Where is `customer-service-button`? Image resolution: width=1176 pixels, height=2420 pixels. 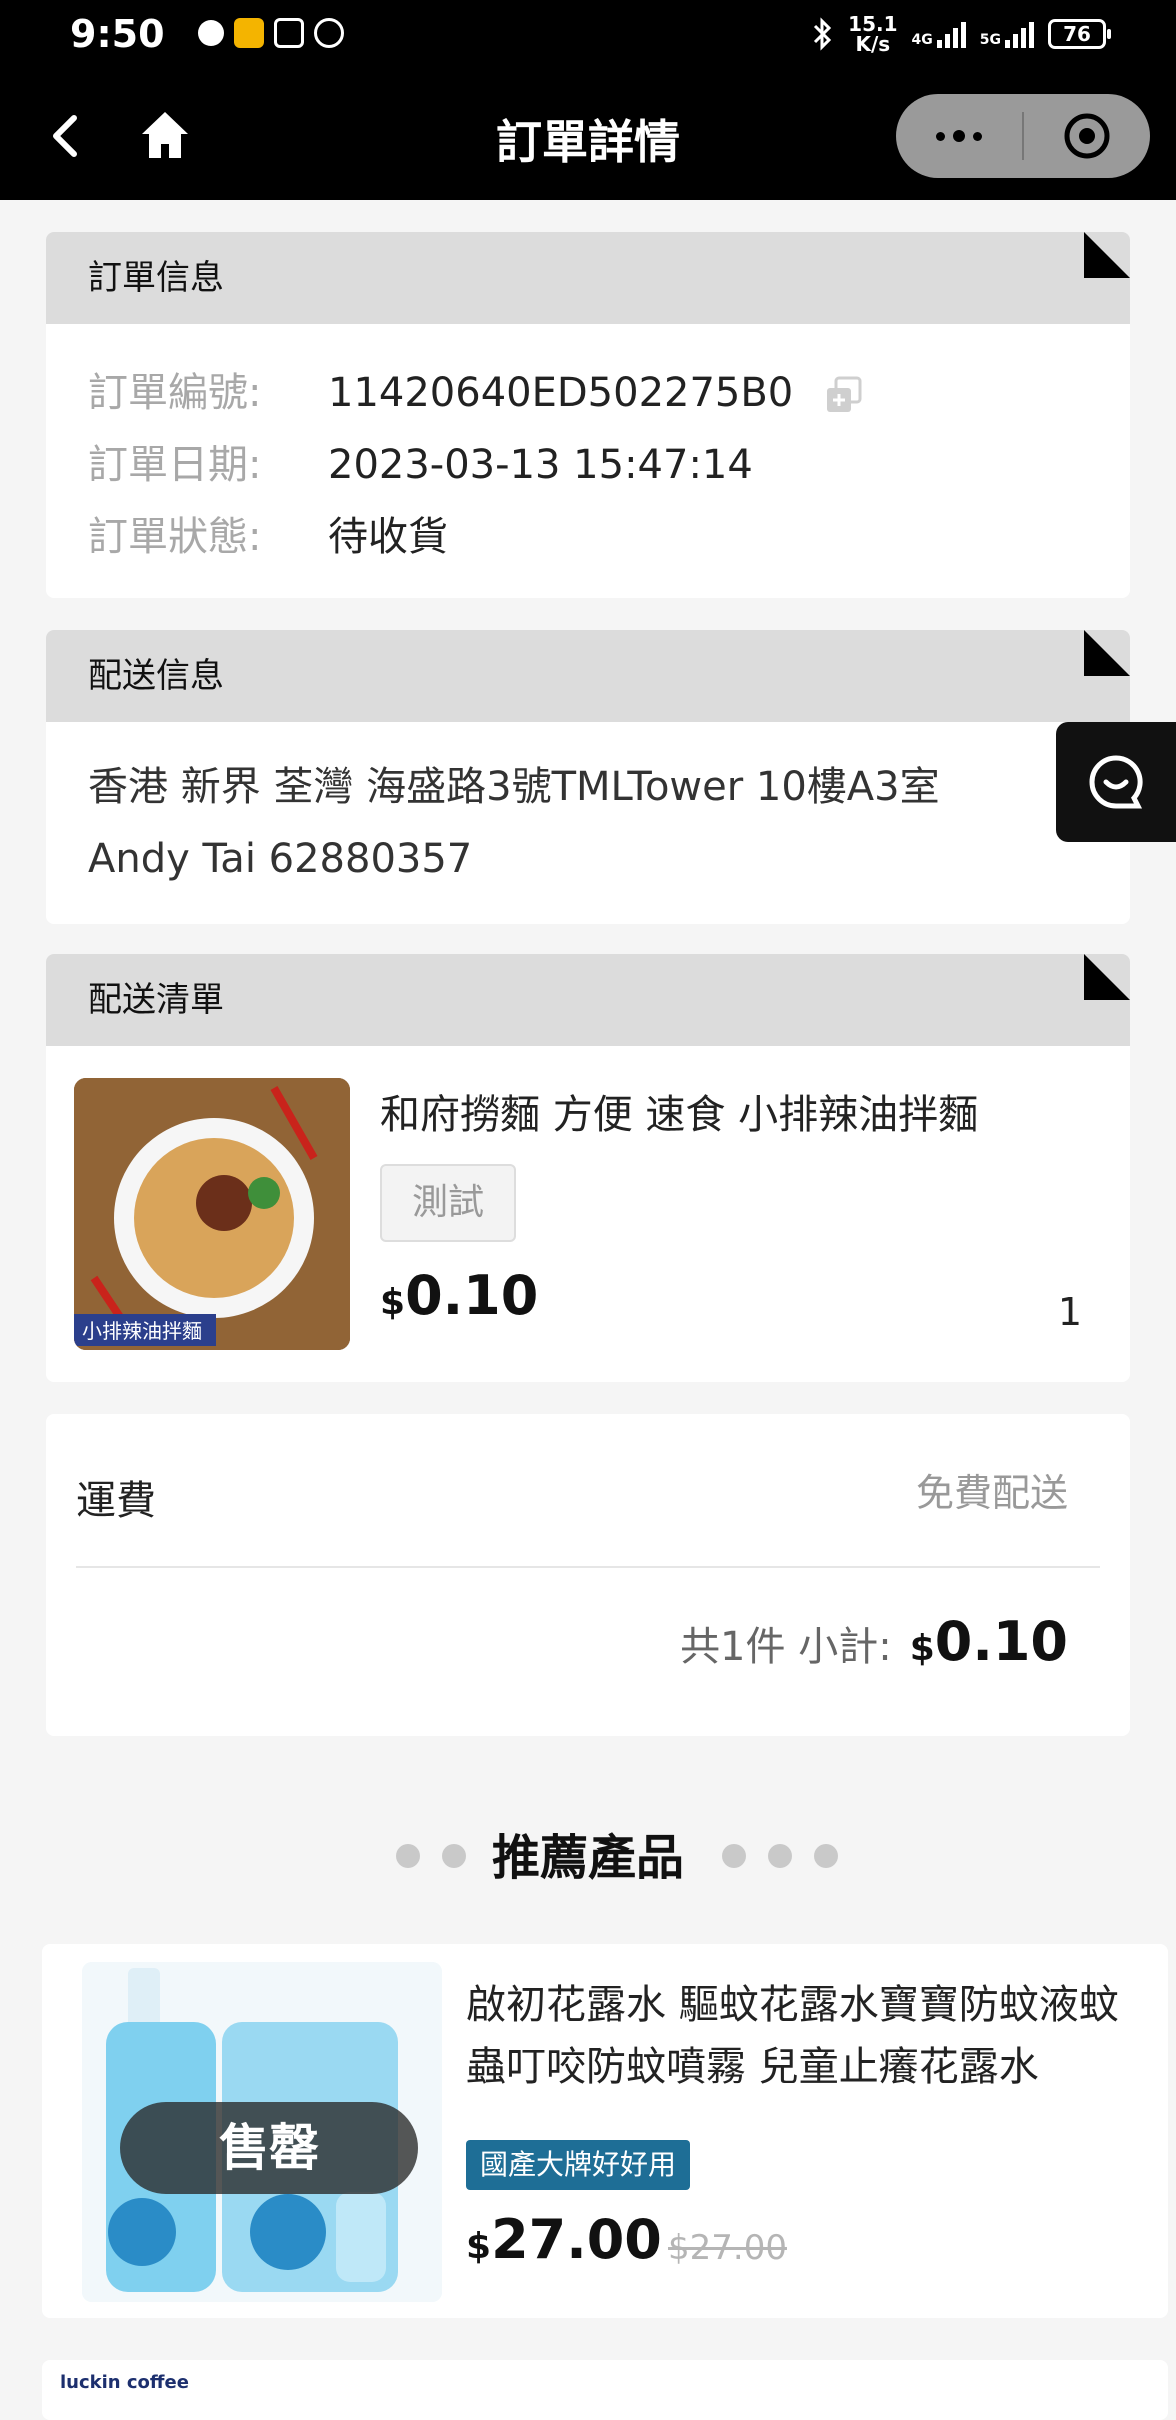 customer-service-button is located at coordinates (1116, 782).